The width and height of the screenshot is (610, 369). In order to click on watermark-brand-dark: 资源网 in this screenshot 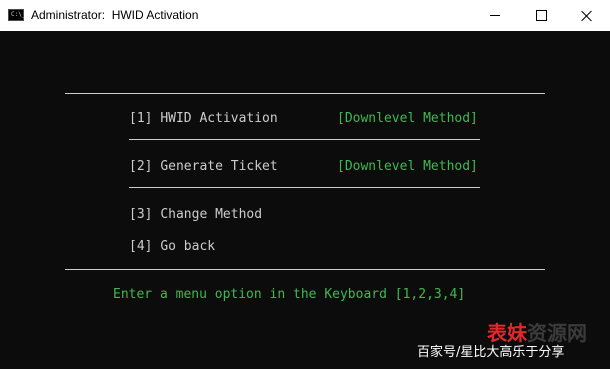, I will do `click(557, 333)`.